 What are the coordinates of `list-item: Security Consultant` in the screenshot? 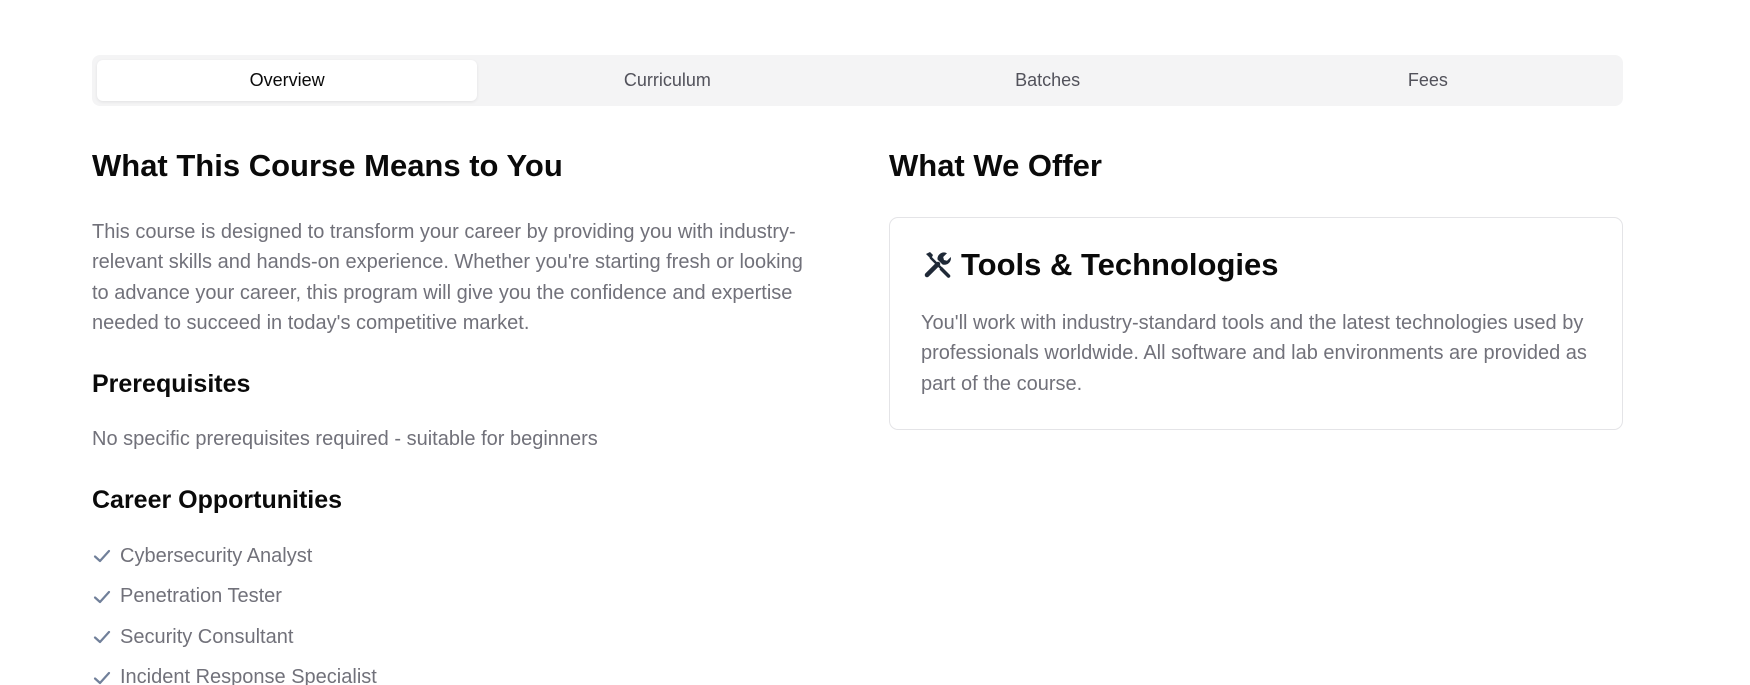 It's located at (234, 637).